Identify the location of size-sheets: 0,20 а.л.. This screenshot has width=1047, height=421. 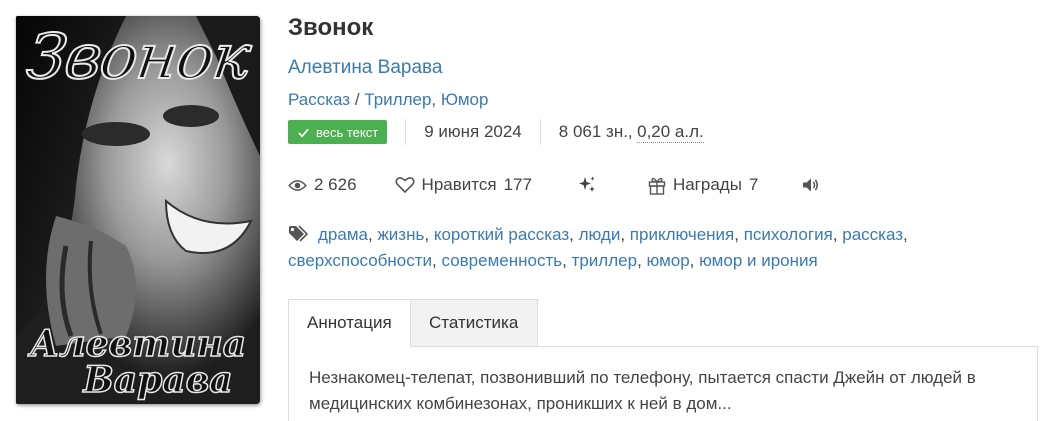
(670, 132).